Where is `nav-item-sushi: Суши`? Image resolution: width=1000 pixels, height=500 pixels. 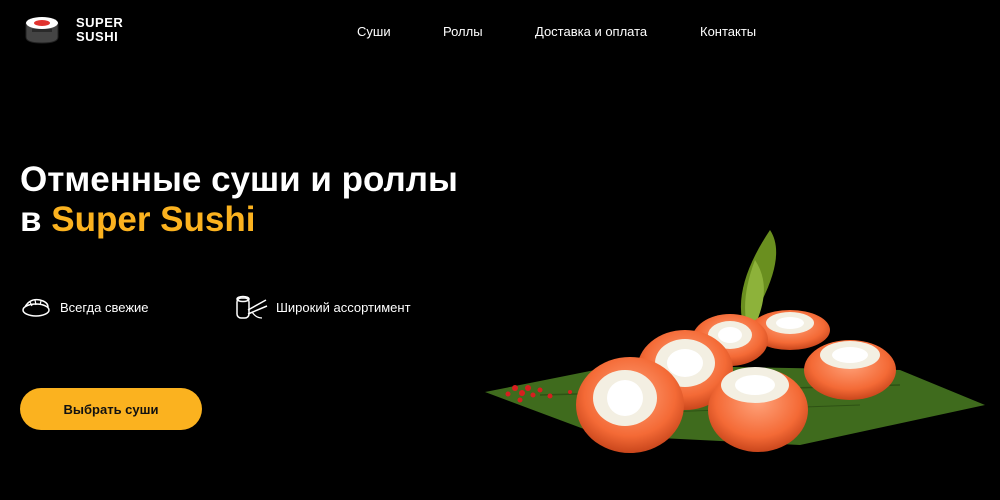
nav-item-sushi: Суши is located at coordinates (374, 31).